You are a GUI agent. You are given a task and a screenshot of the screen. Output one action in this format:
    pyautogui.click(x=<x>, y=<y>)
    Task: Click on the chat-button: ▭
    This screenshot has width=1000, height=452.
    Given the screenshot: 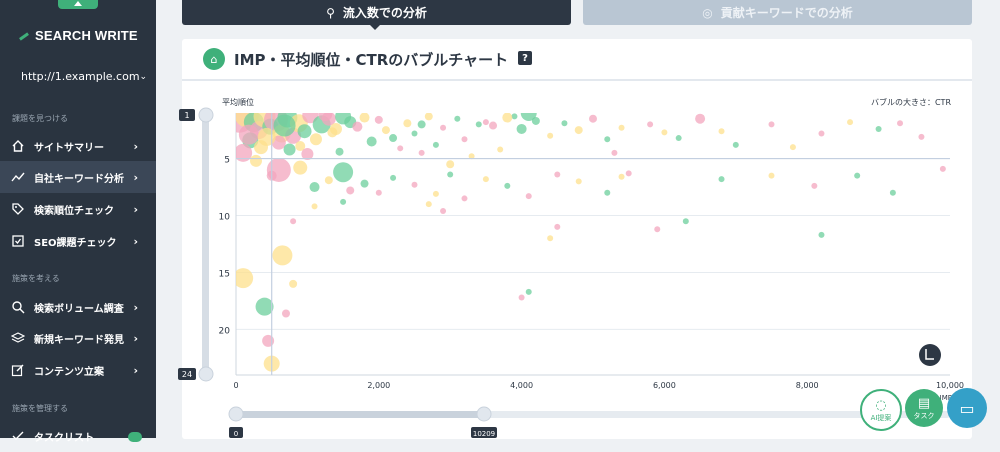 What is the action you would take?
    pyautogui.click(x=967, y=408)
    